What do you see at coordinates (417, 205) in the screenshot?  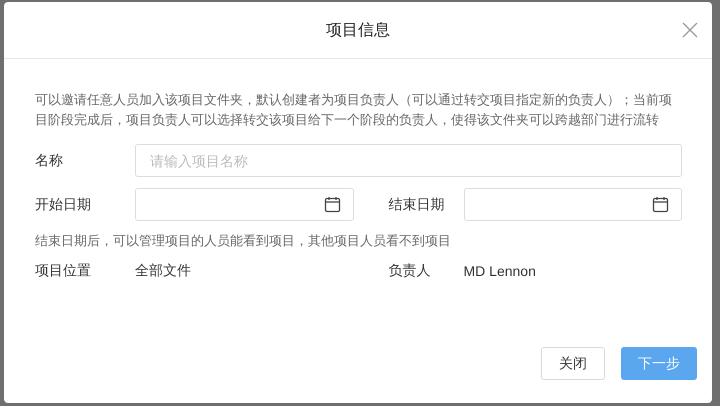 I see `field-label: 结束日期` at bounding box center [417, 205].